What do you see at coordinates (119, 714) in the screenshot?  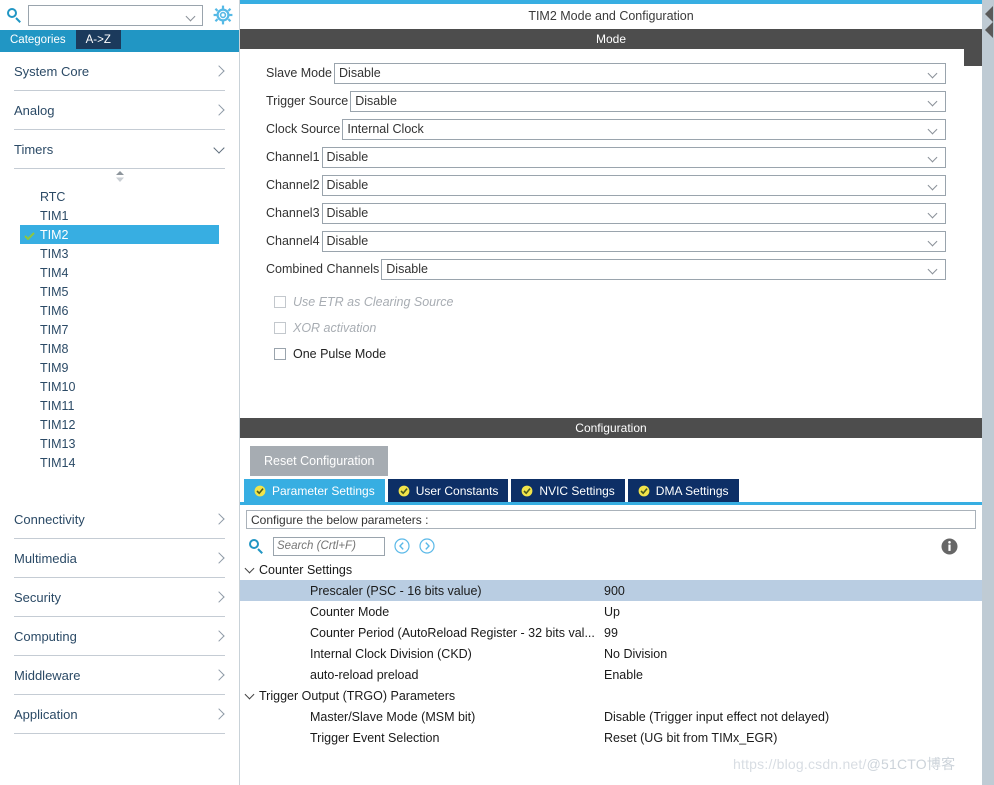 I see `sidebar-item-application: Application` at bounding box center [119, 714].